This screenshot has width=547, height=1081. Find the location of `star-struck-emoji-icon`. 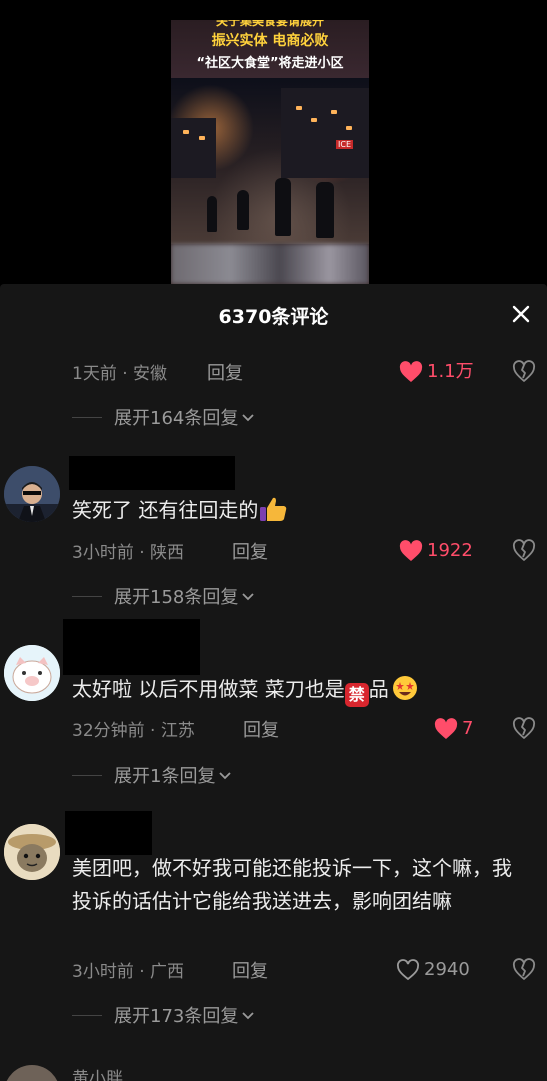

star-struck-emoji-icon is located at coordinates (404, 688).